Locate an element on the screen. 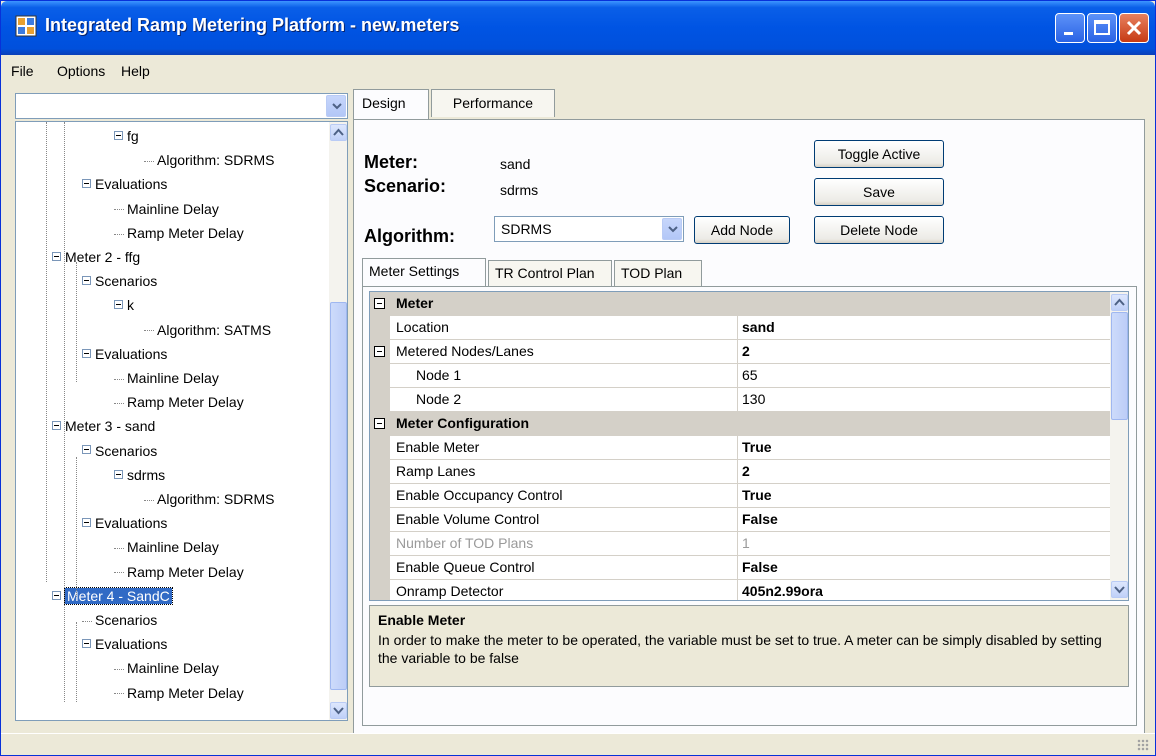  grid-property-row: Metered Nodes/Lanes 2 is located at coordinates (741, 352).